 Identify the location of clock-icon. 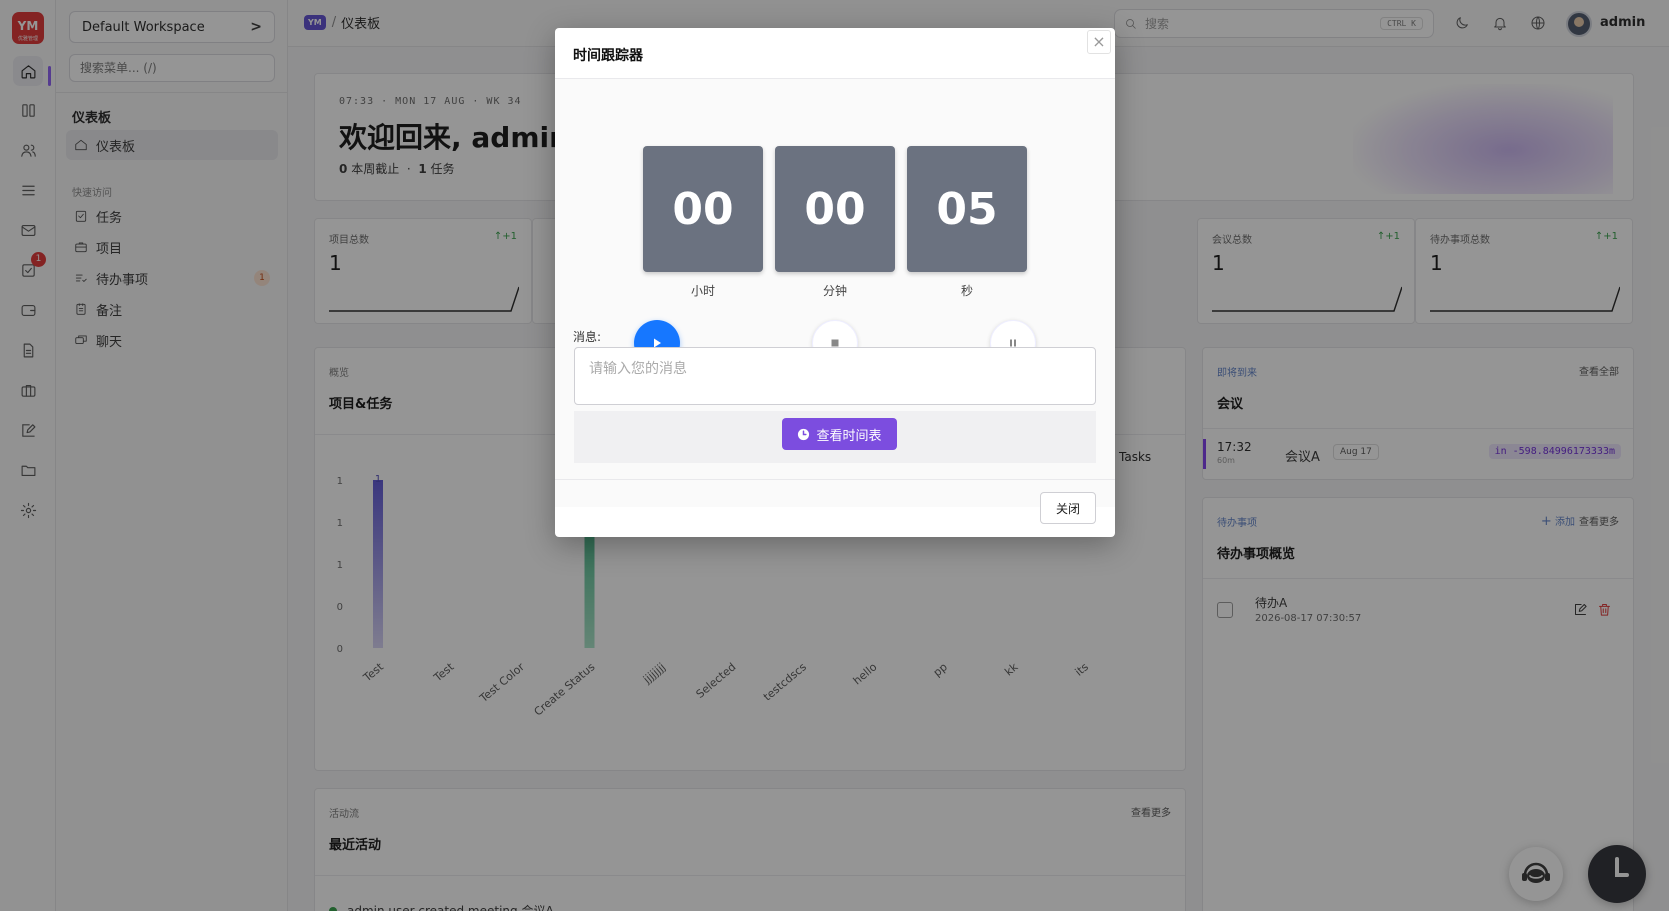
(804, 434).